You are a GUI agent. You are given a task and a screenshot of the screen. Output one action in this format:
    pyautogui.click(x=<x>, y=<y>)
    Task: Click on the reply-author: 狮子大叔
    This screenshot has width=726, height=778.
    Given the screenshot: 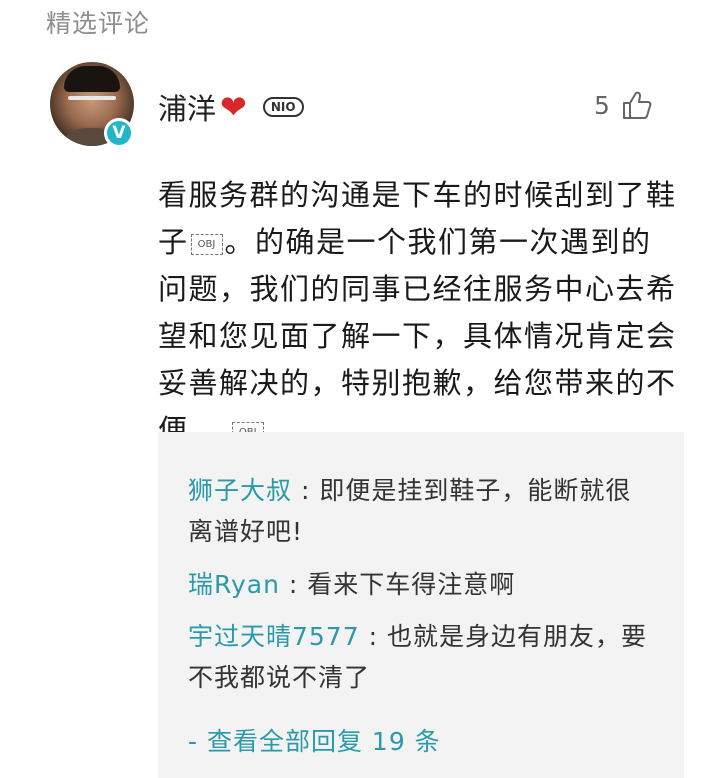 What is the action you would take?
    pyautogui.click(x=240, y=490)
    